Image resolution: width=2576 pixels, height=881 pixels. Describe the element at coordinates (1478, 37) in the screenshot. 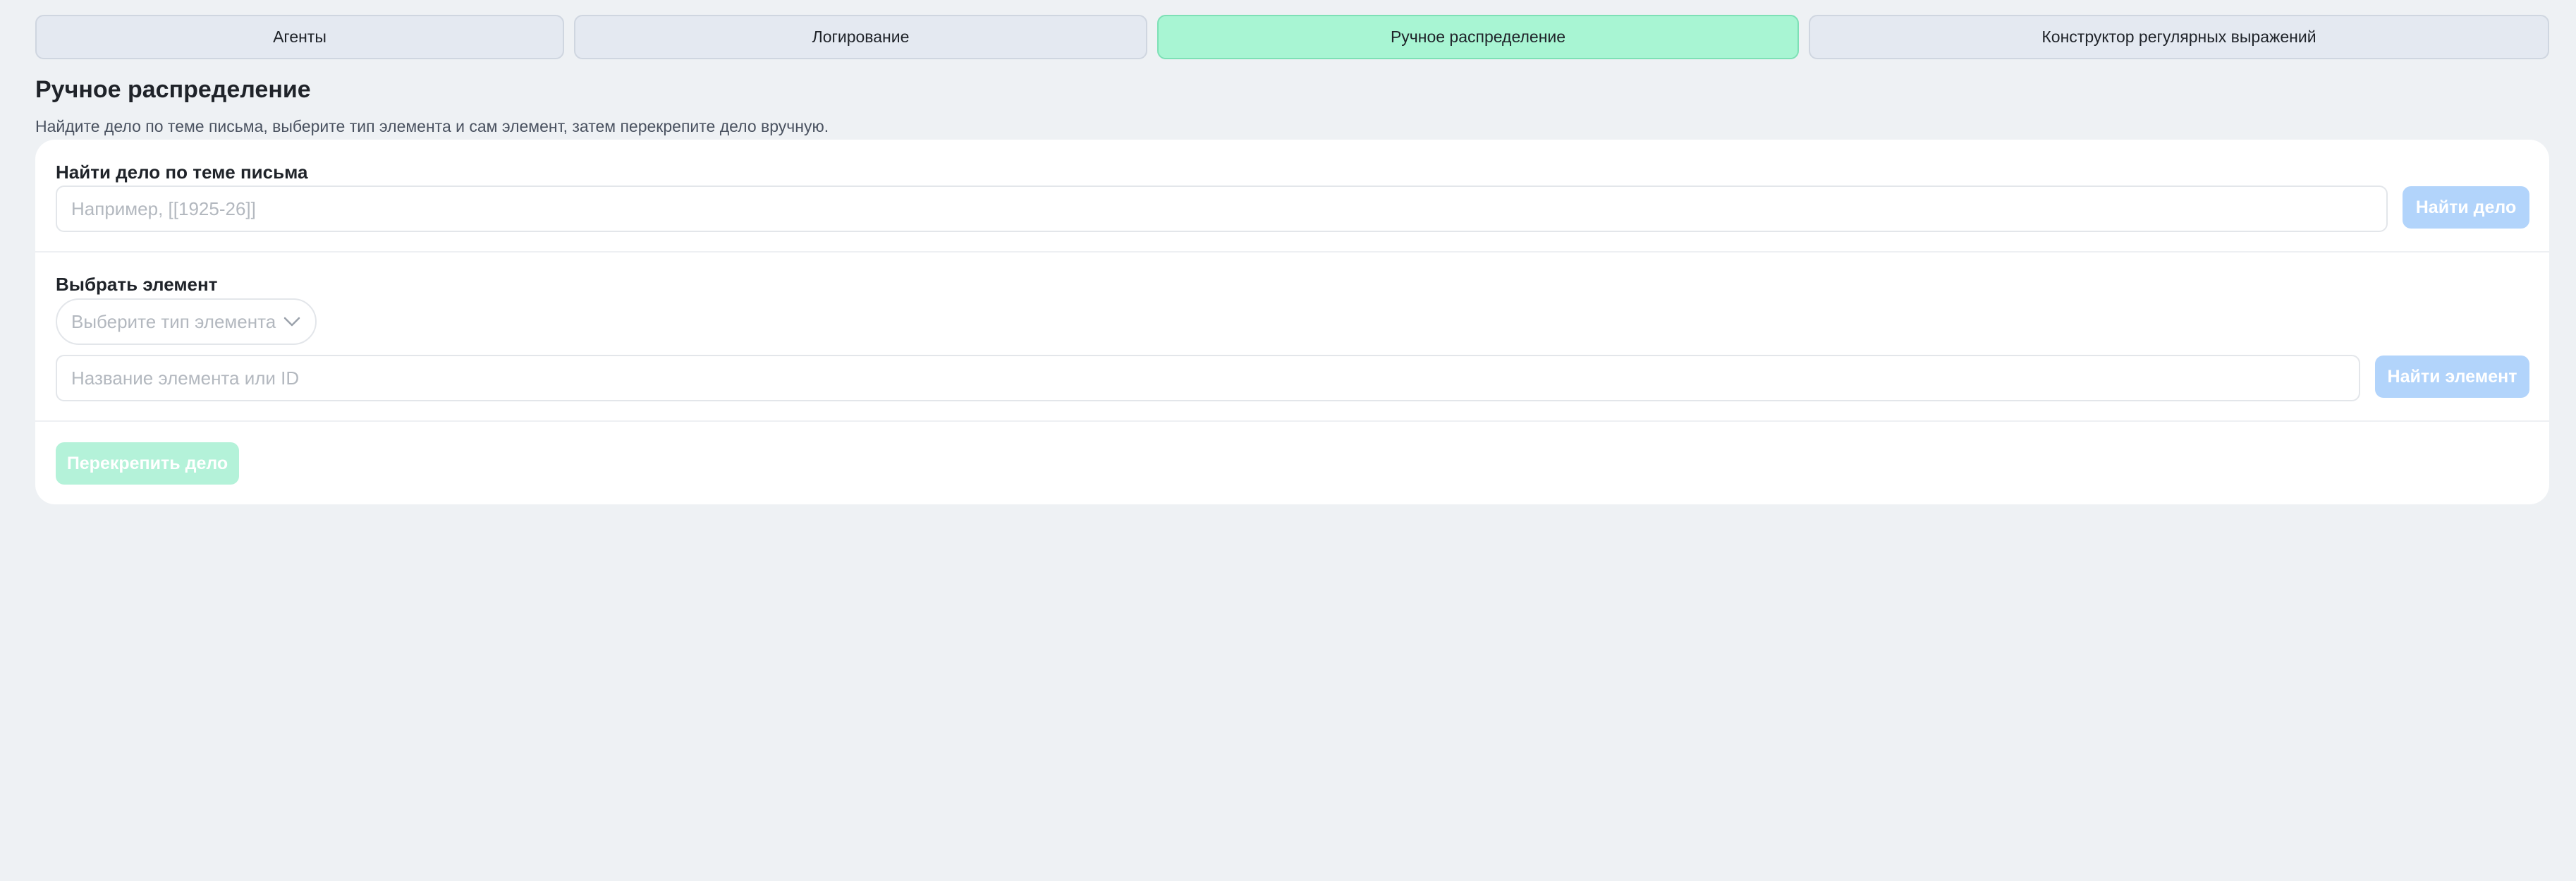

I see `tab-manual-distribution: Ручное распределение` at that location.